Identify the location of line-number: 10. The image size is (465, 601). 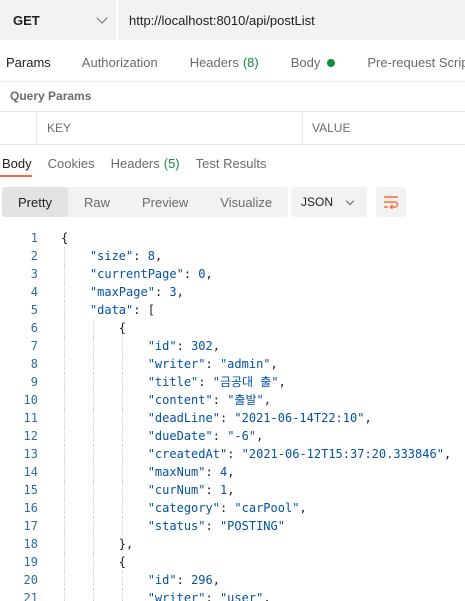
(30, 400).